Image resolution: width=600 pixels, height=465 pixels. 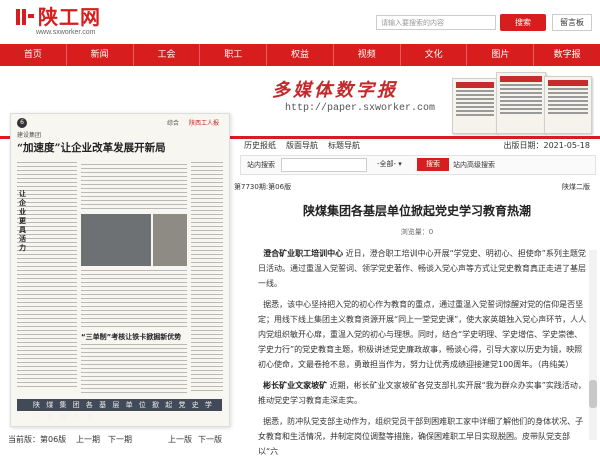 What do you see at coordinates (523, 22) in the screenshot?
I see `search-button: 搜索` at bounding box center [523, 22].